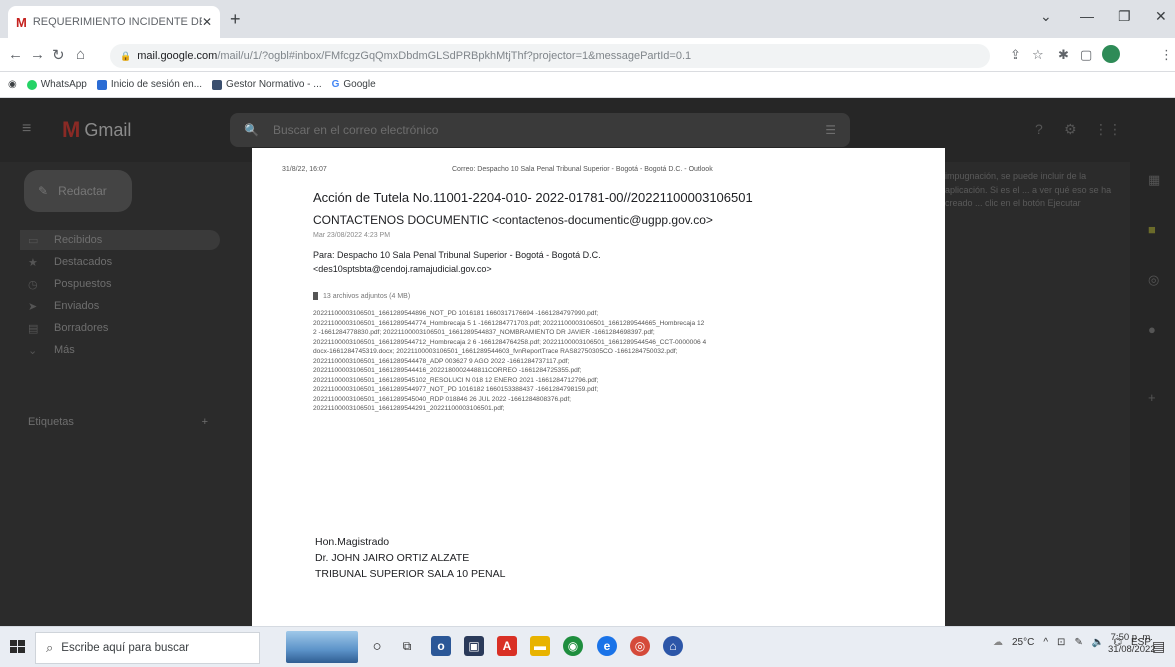 Image resolution: width=1175 pixels, height=667 pixels. What do you see at coordinates (1015, 55) in the screenshot?
I see `share-icon: ⇪` at bounding box center [1015, 55].